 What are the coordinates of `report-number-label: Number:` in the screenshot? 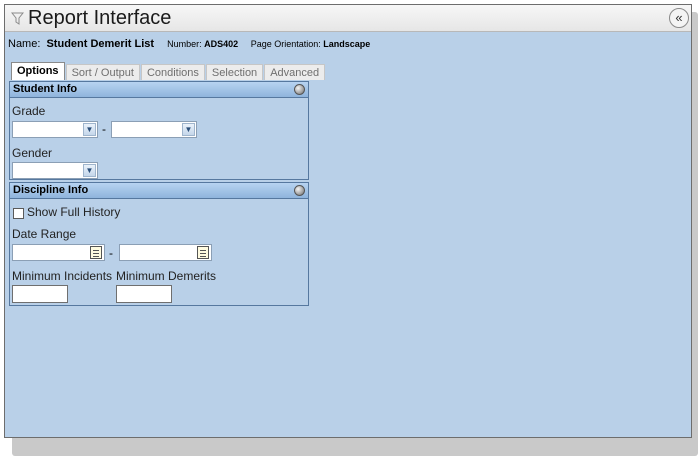 It's located at (184, 44).